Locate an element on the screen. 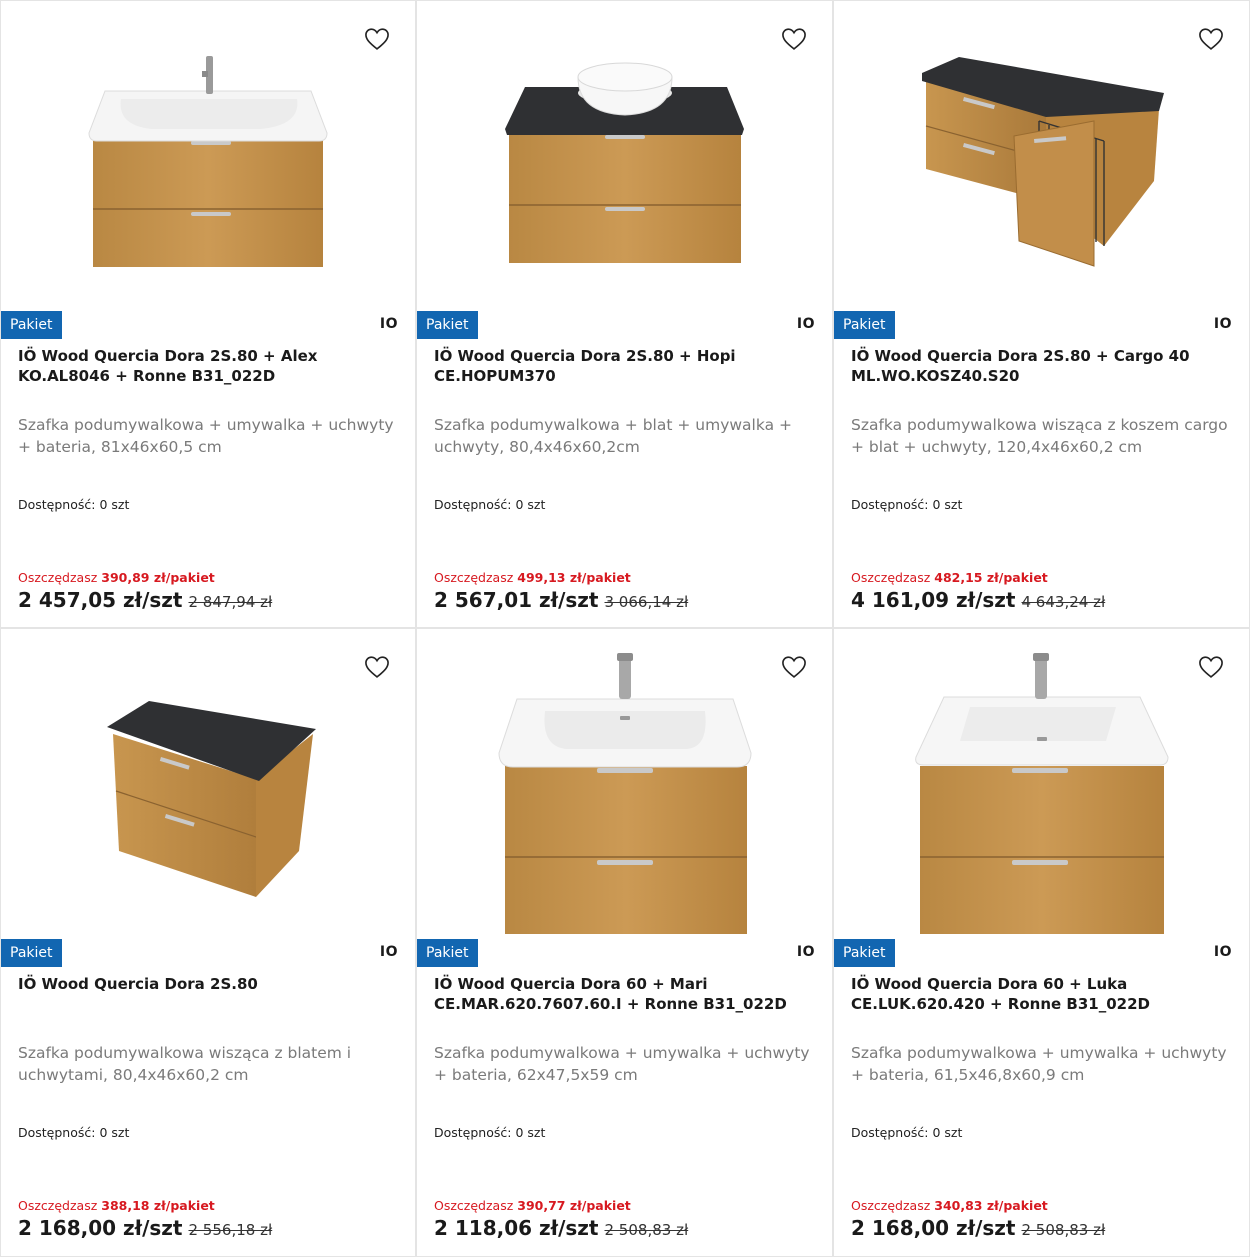 The image size is (1250, 1257). price-row: 2 168,00 zł/szt 2 556,18 zł is located at coordinates (145, 1228).